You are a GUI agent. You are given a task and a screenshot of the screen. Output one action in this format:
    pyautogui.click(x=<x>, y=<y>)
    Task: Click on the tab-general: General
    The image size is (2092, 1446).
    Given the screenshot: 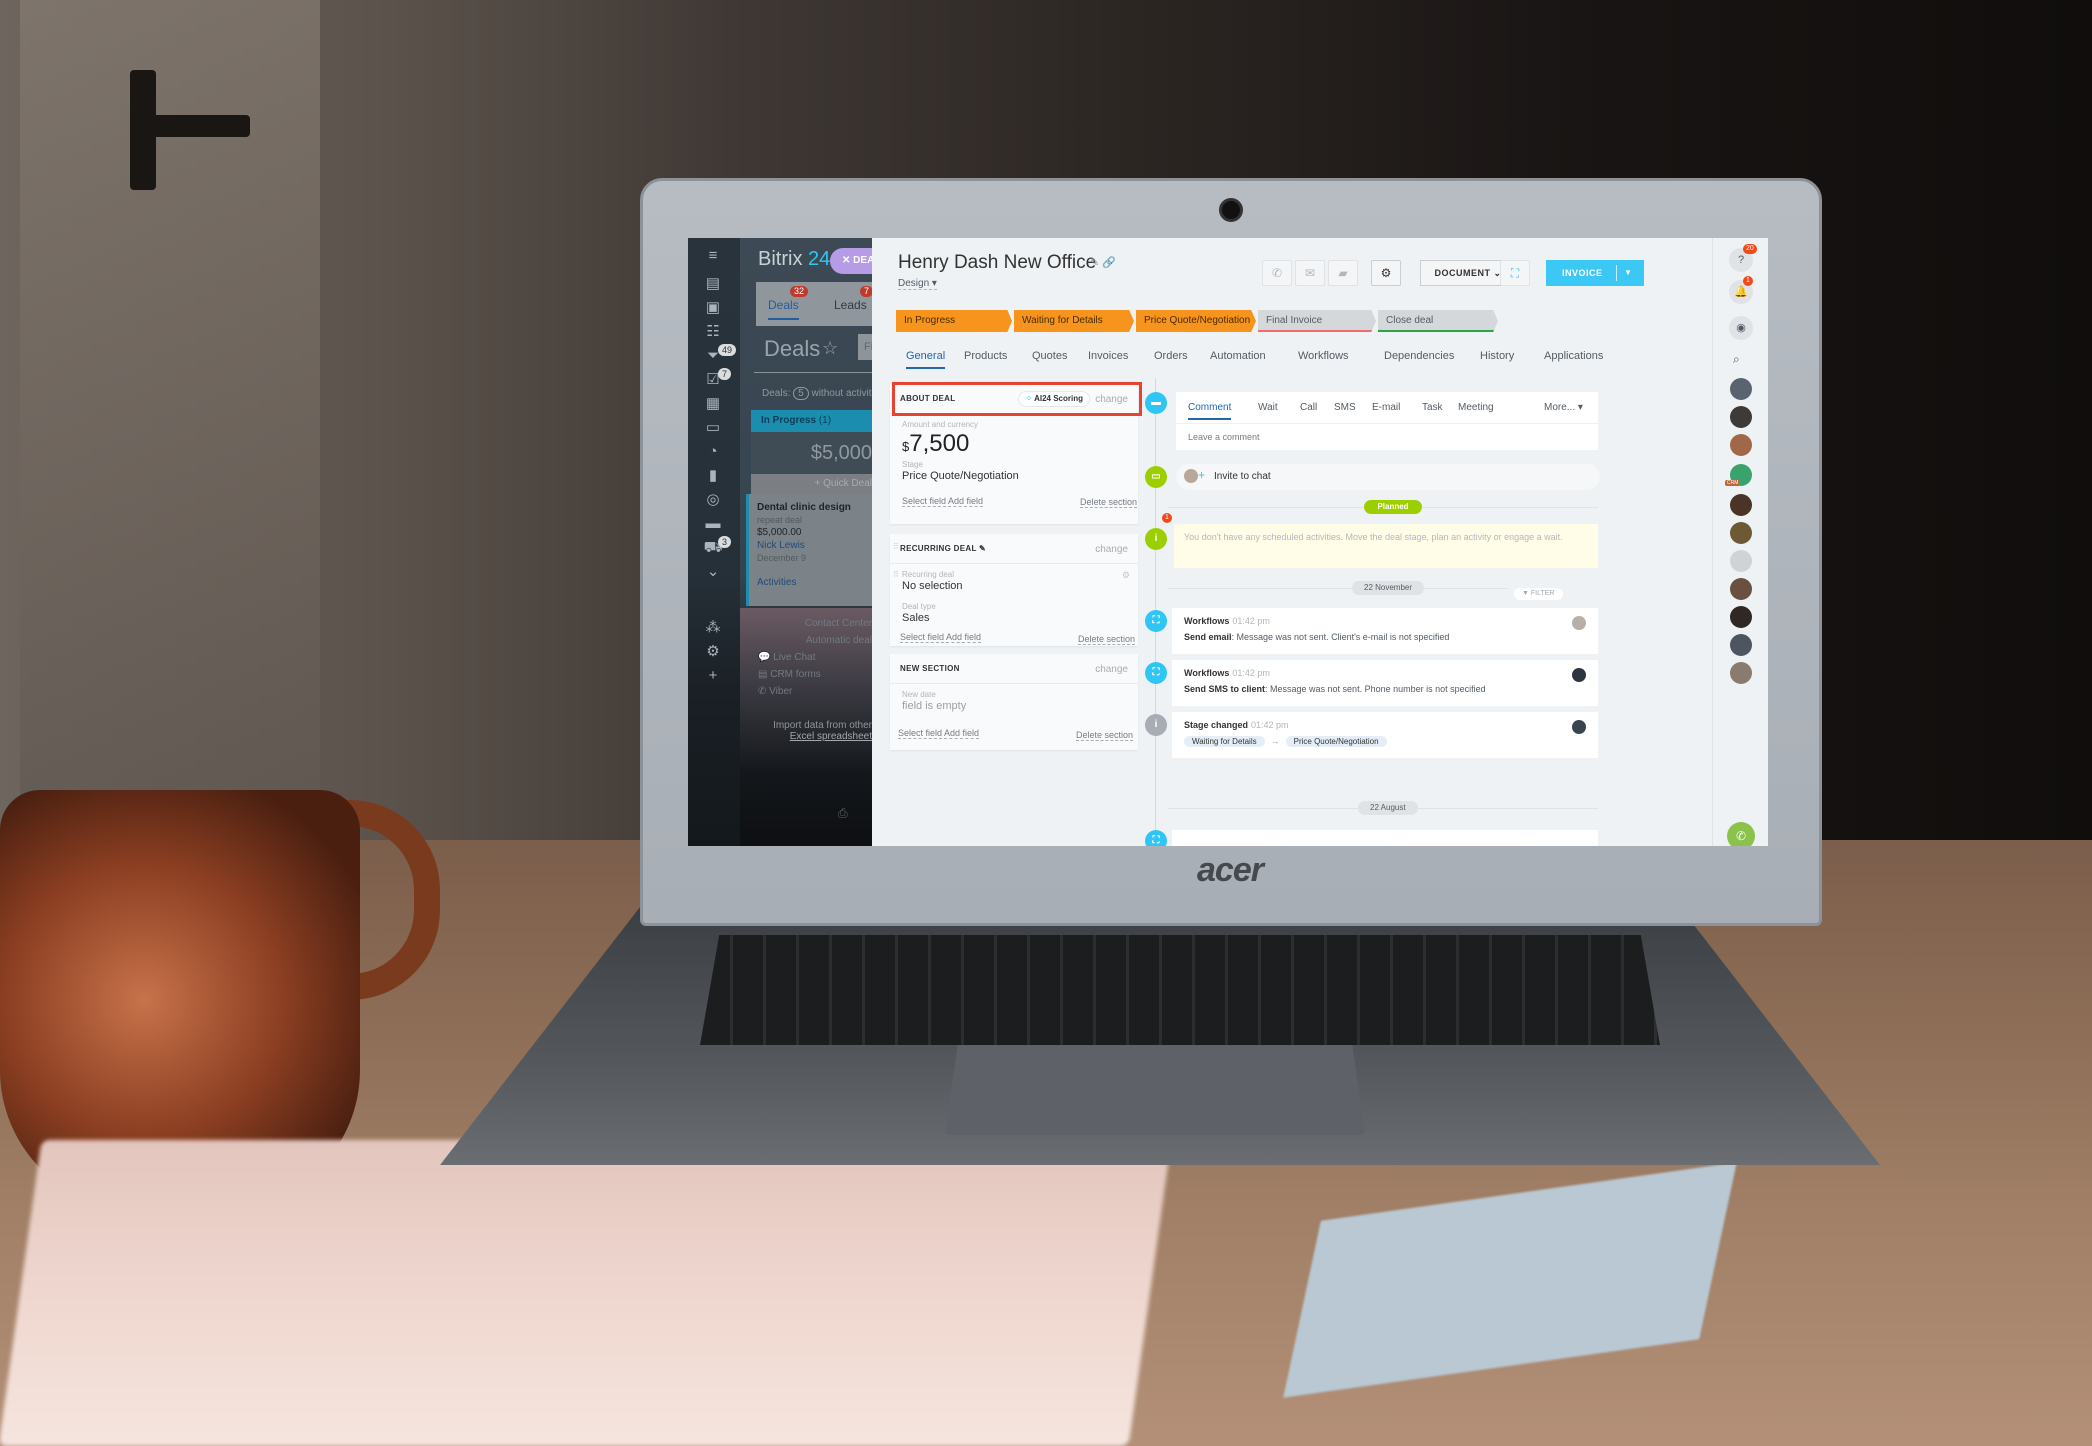 What is the action you would take?
    pyautogui.click(x=926, y=359)
    